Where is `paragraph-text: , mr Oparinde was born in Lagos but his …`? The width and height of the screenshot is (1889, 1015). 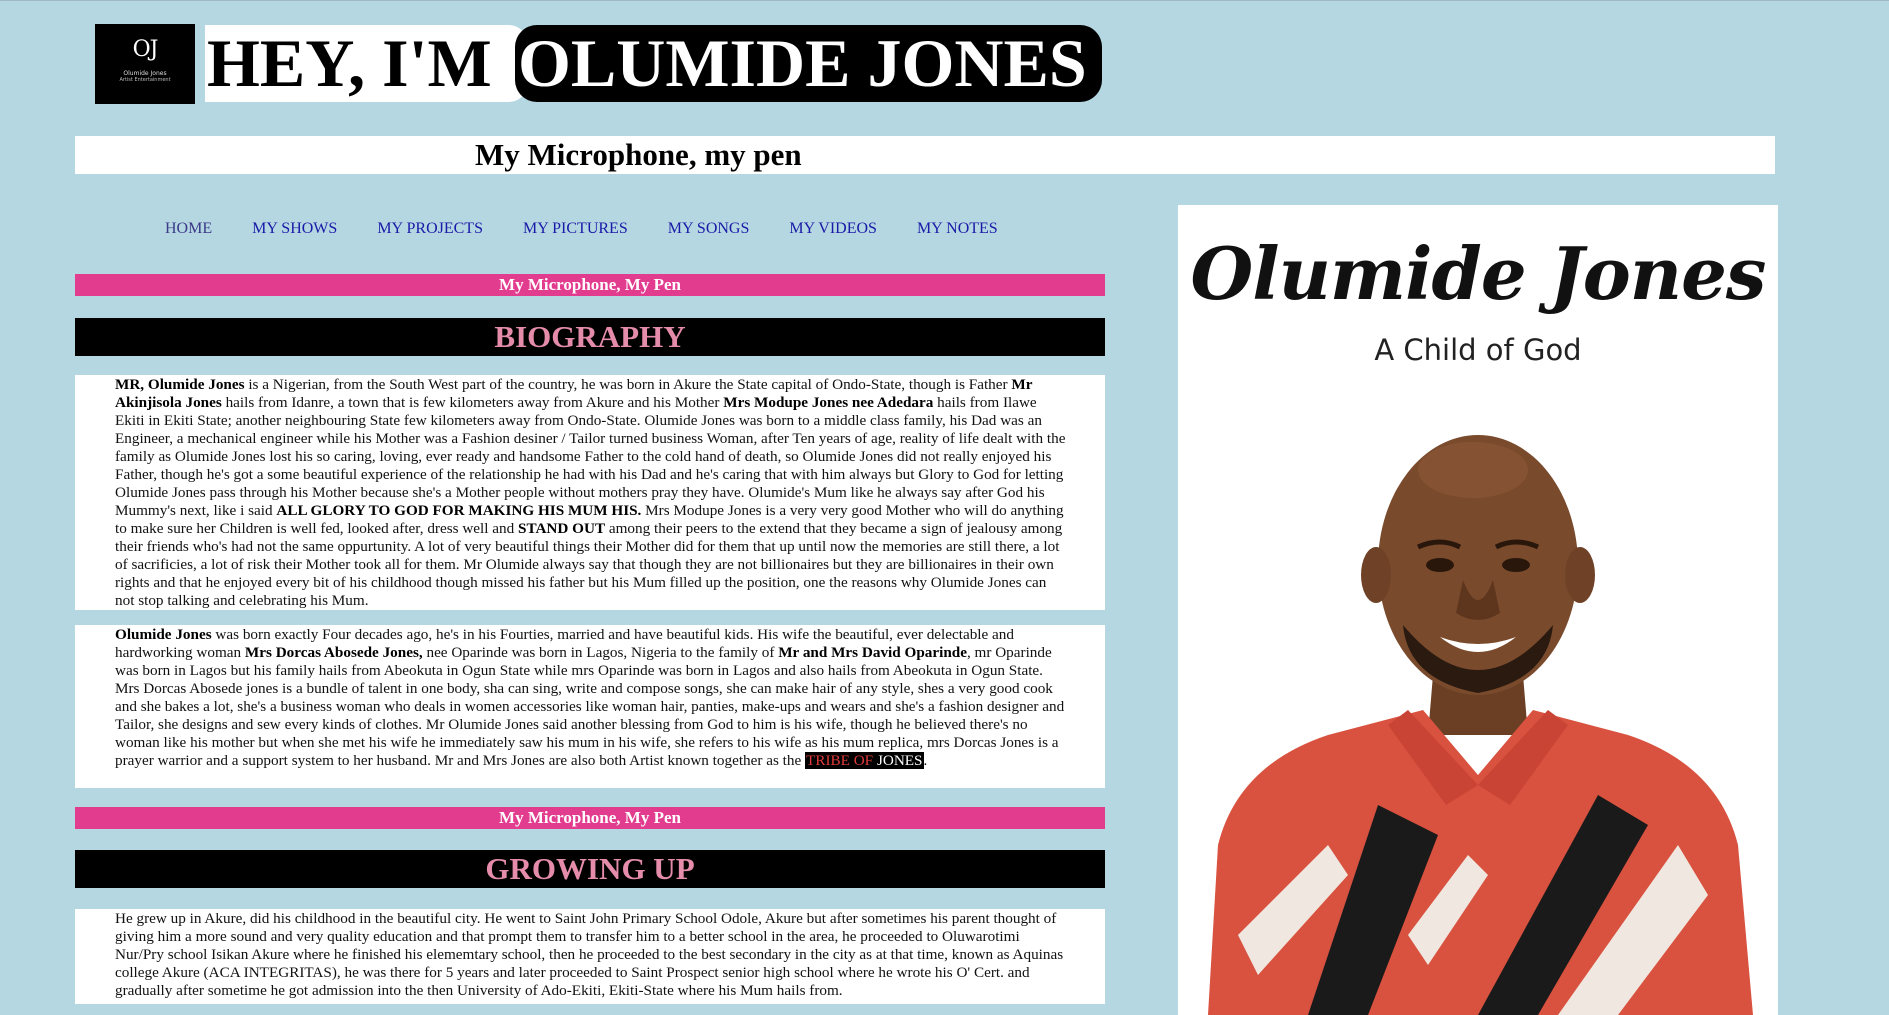 paragraph-text: , mr Oparinde was born in Lagos but his … is located at coordinates (590, 706).